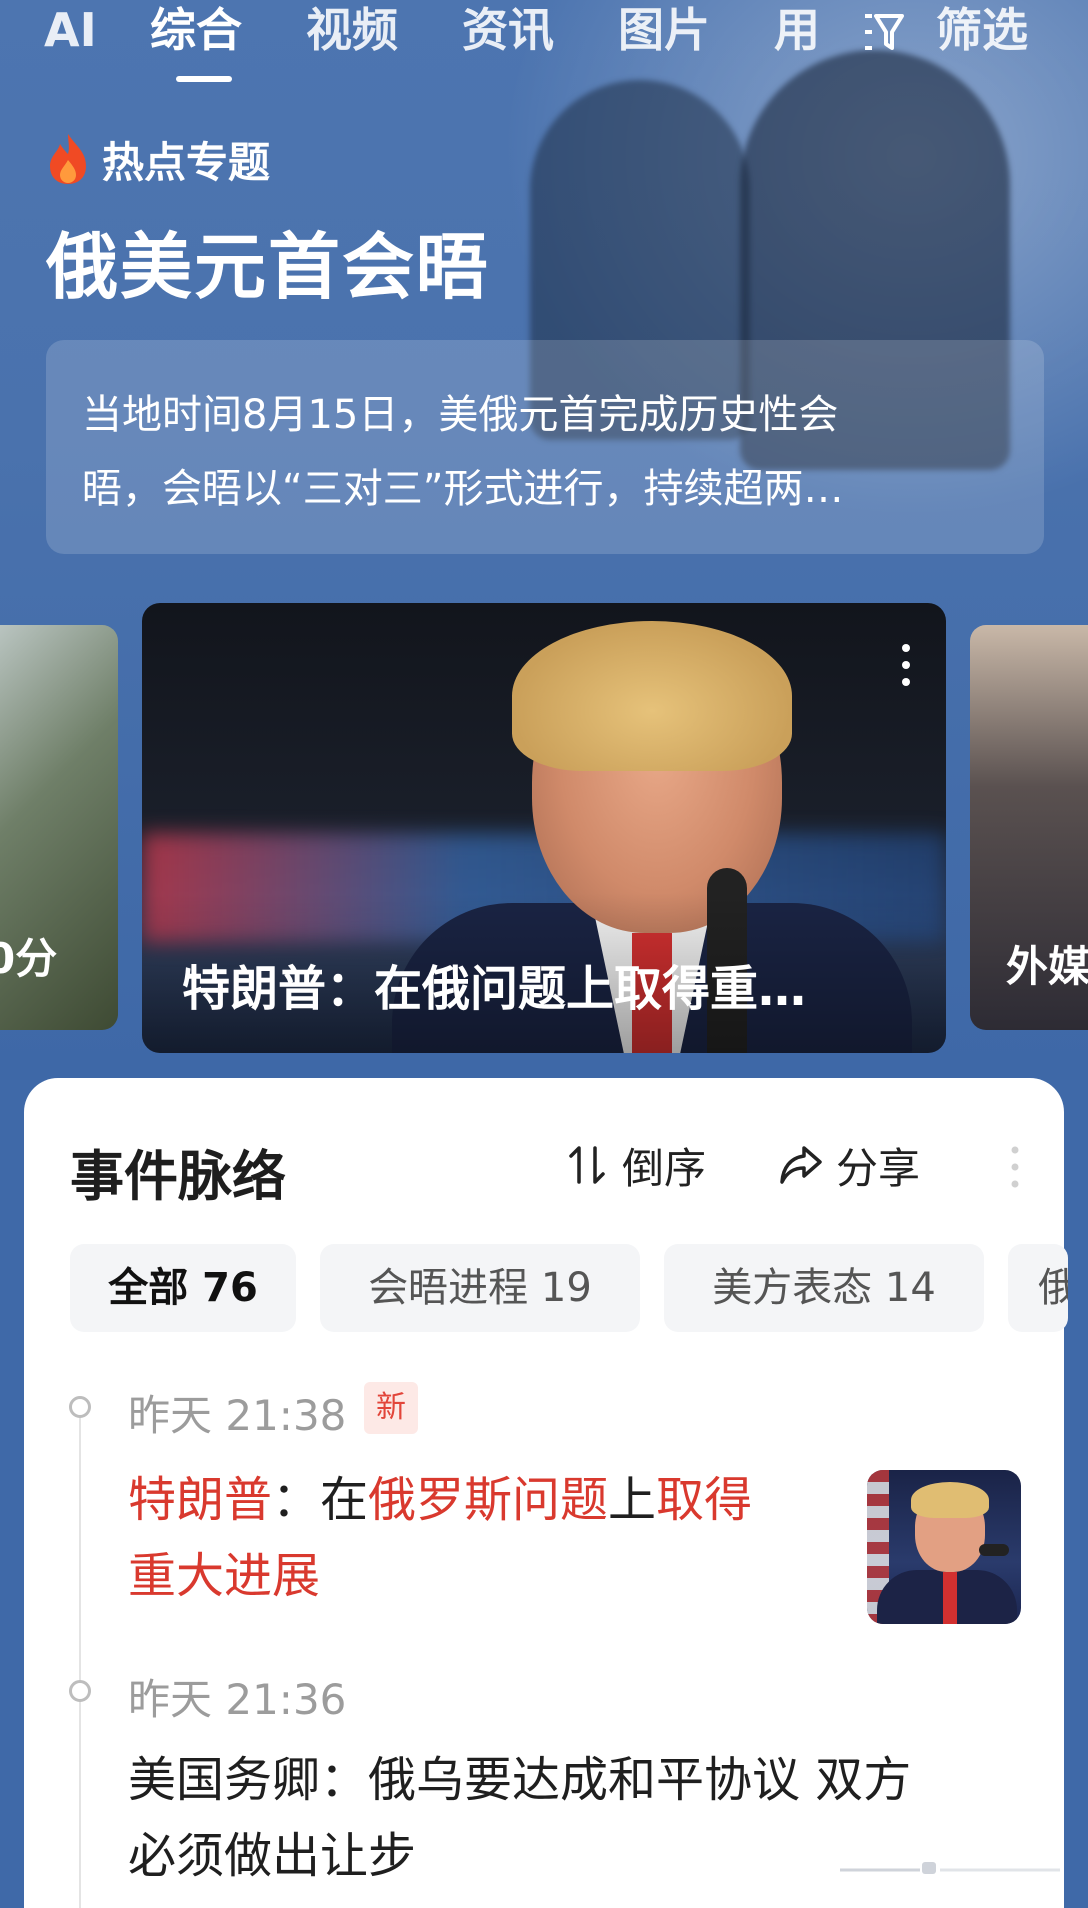  I want to click on sort-label: 倒序, so click(664, 1168).